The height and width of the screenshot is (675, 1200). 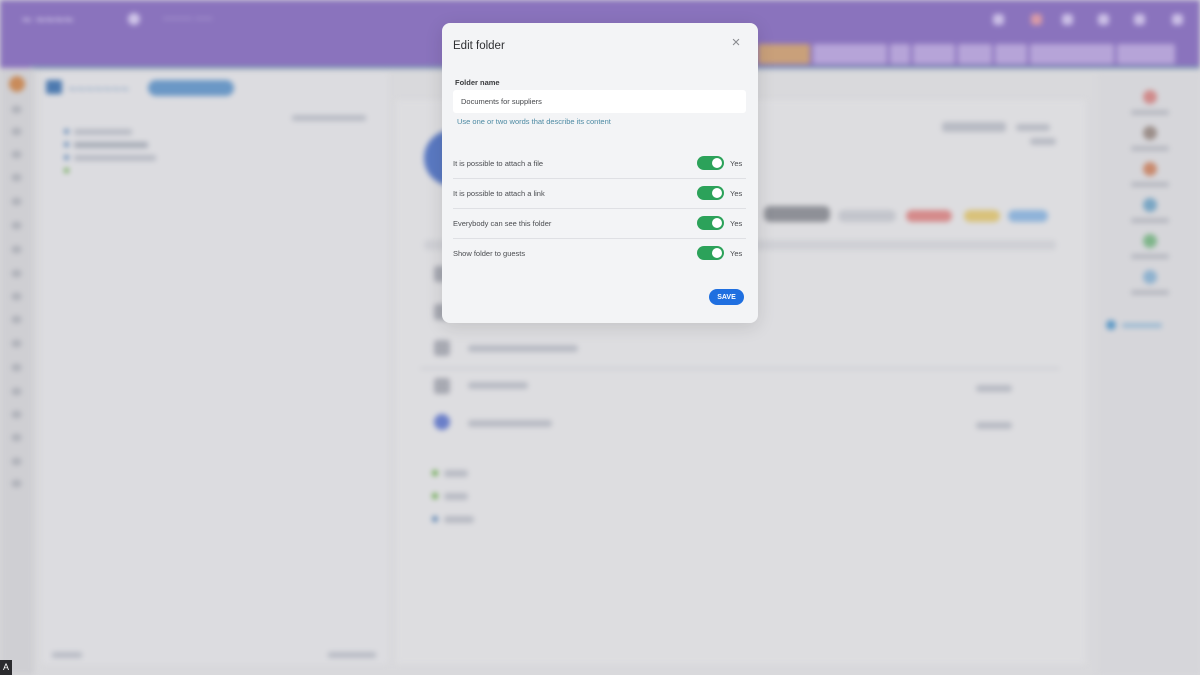 I want to click on user-avatar, so click(x=17, y=84).